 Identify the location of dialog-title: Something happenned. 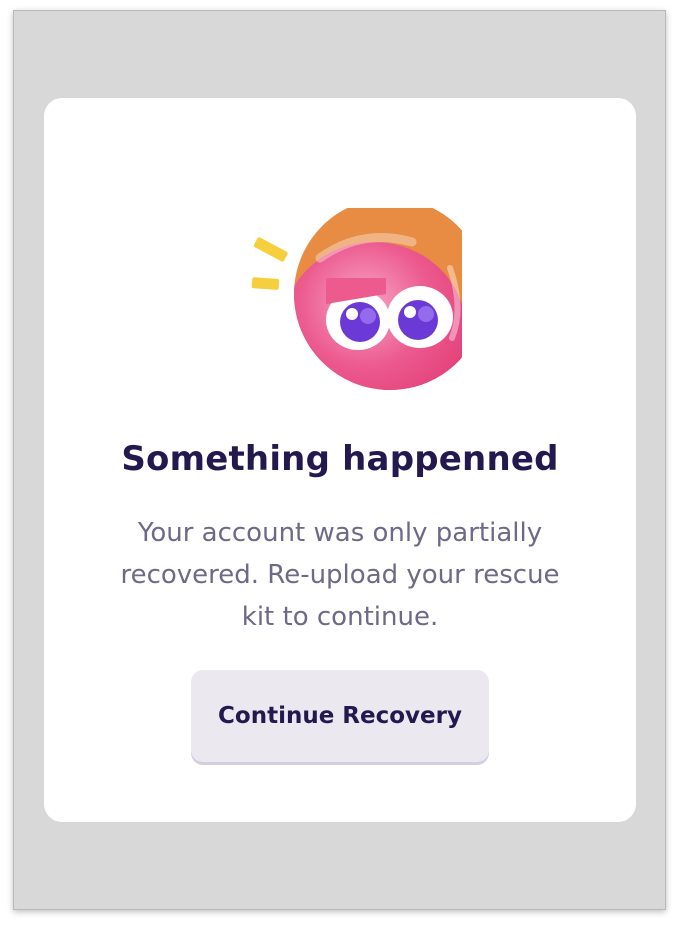
(340, 459).